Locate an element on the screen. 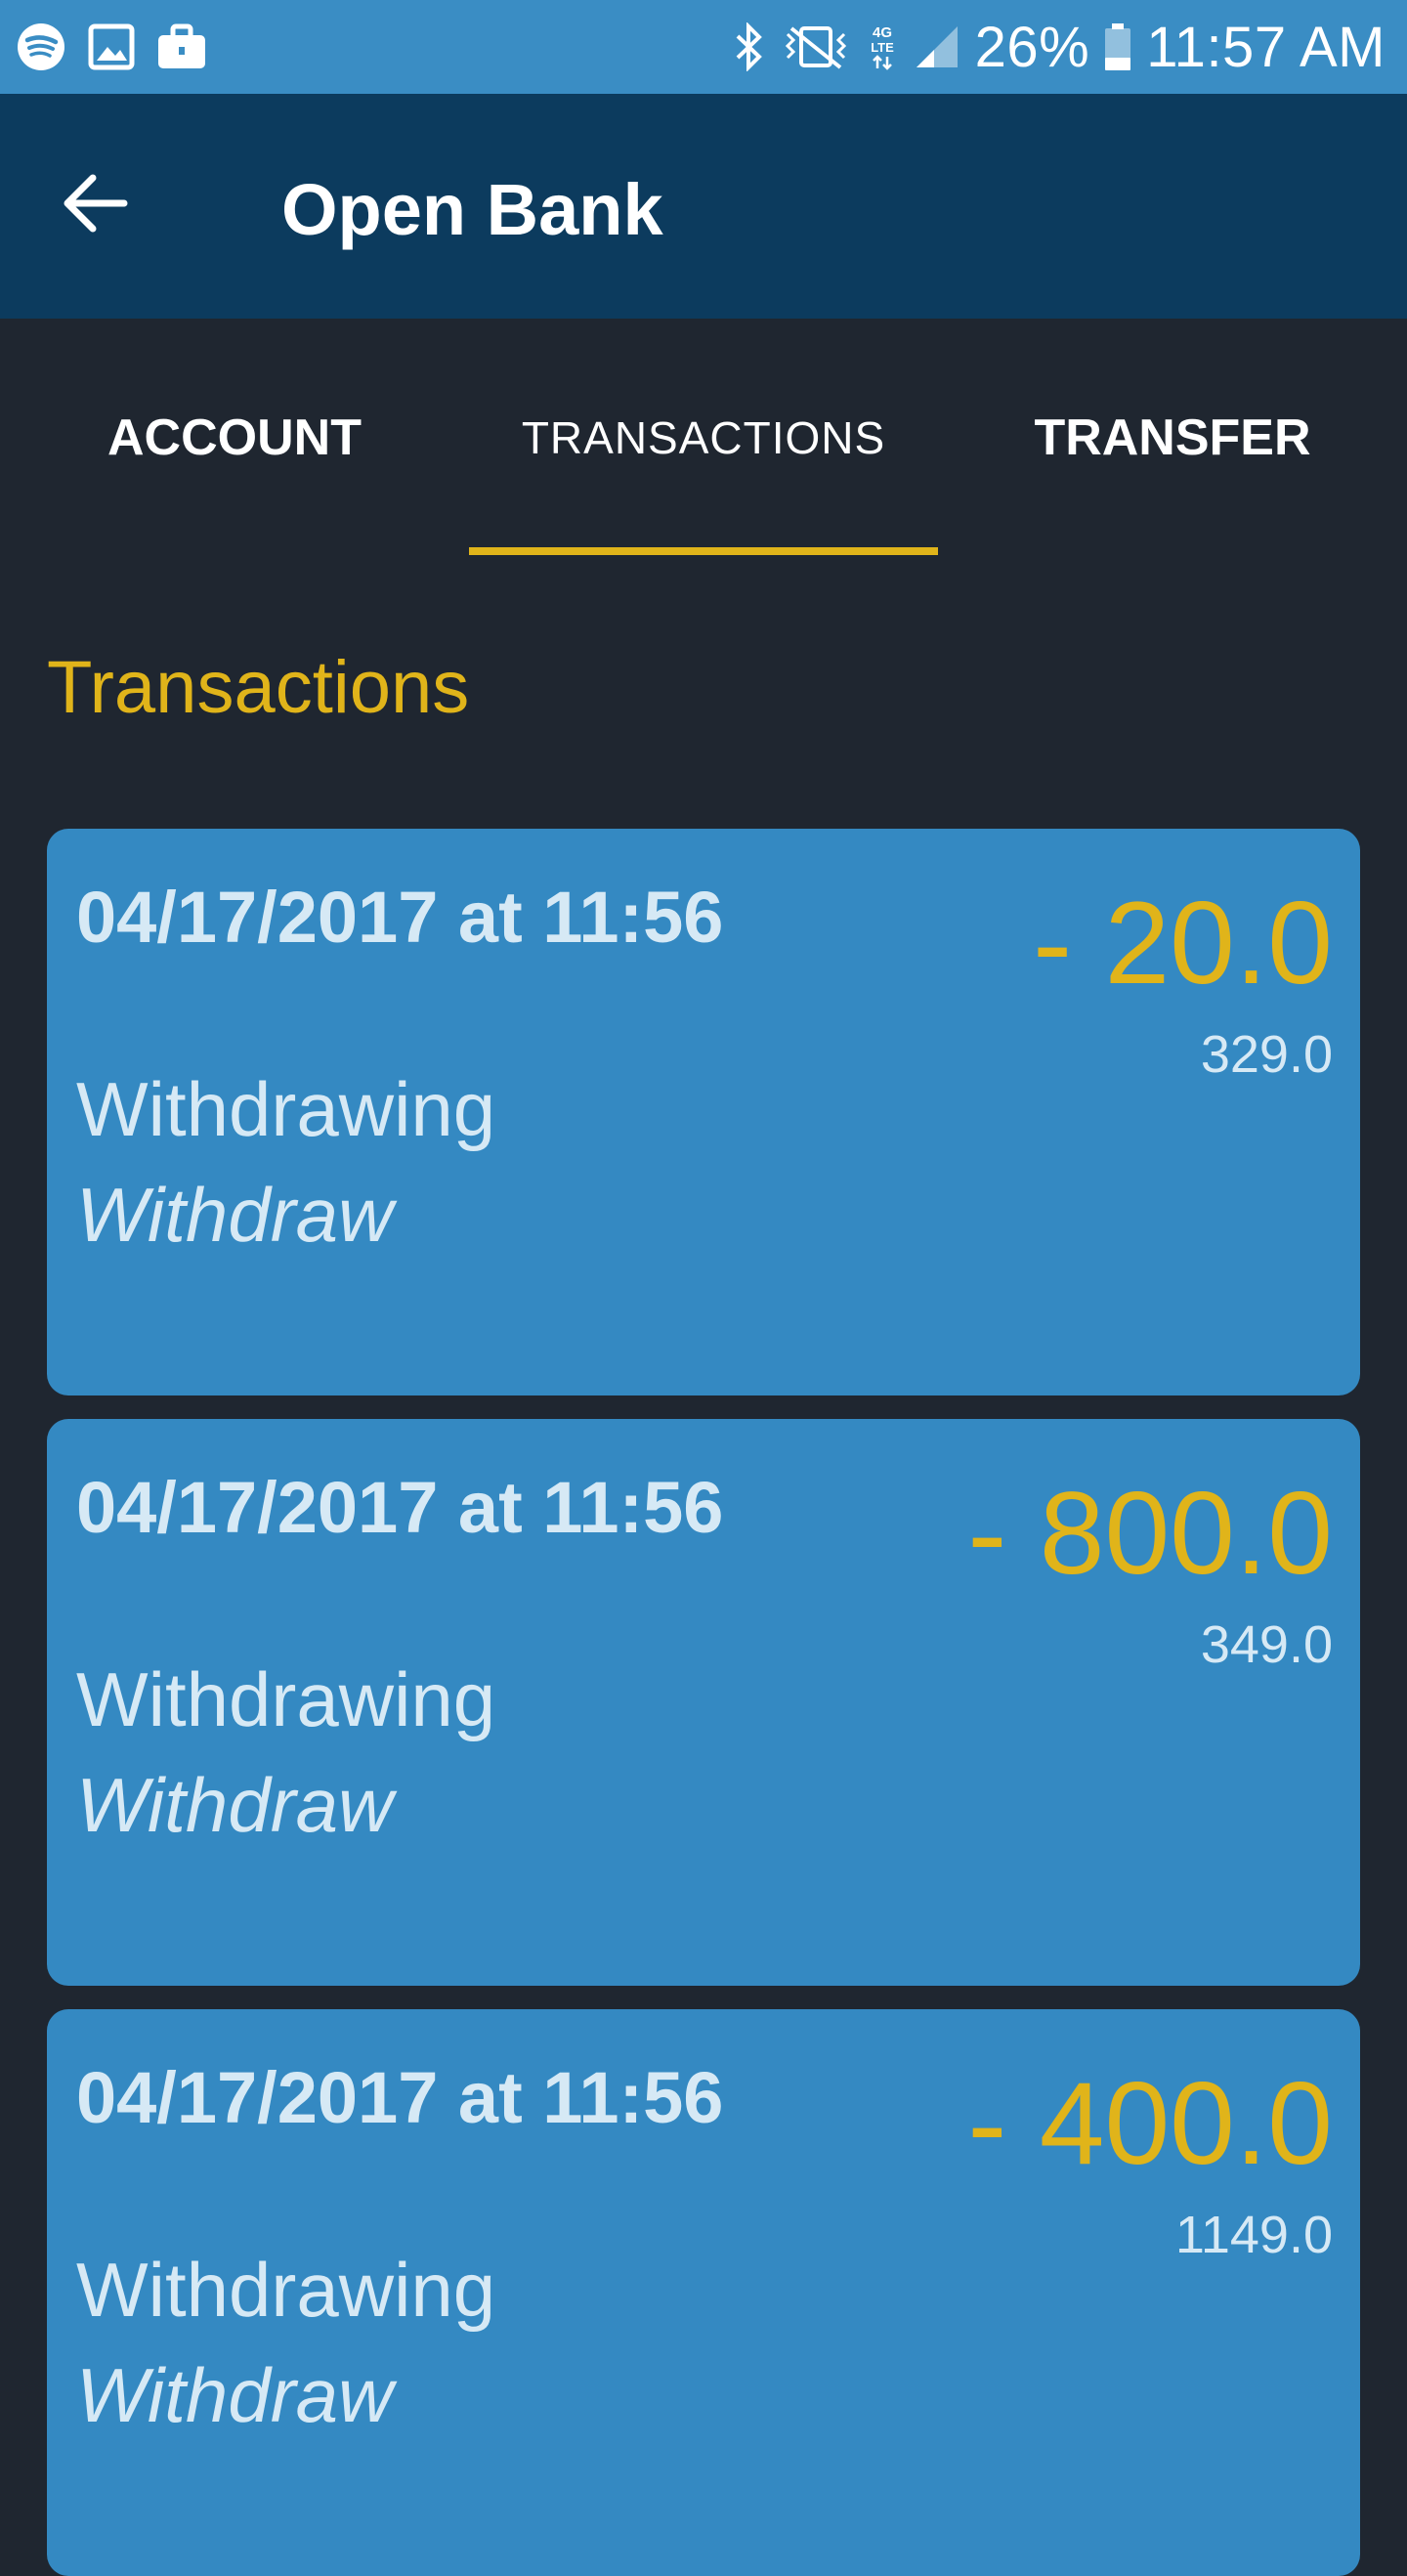 The image size is (1407, 2576). svg-text: LTE is located at coordinates (883, 47).